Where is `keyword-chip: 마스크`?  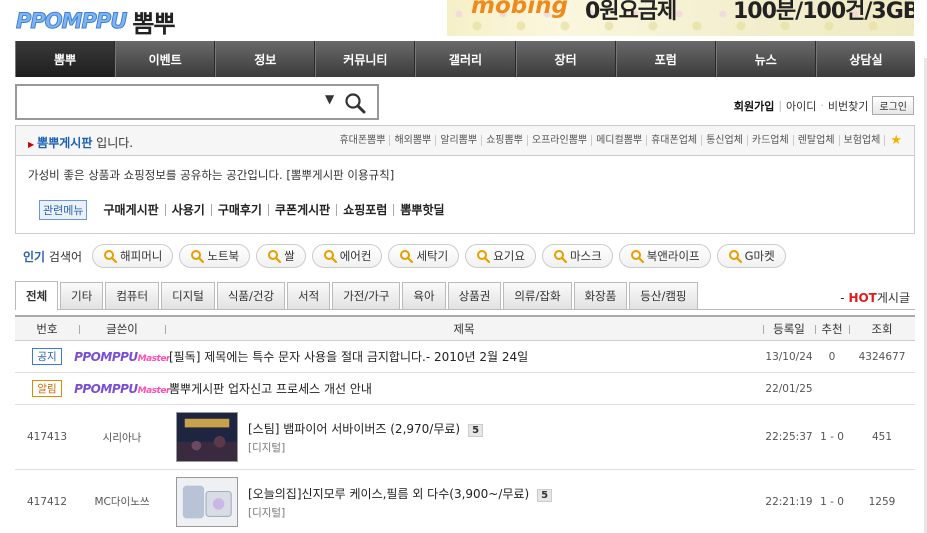 keyword-chip: 마스크 is located at coordinates (577, 256).